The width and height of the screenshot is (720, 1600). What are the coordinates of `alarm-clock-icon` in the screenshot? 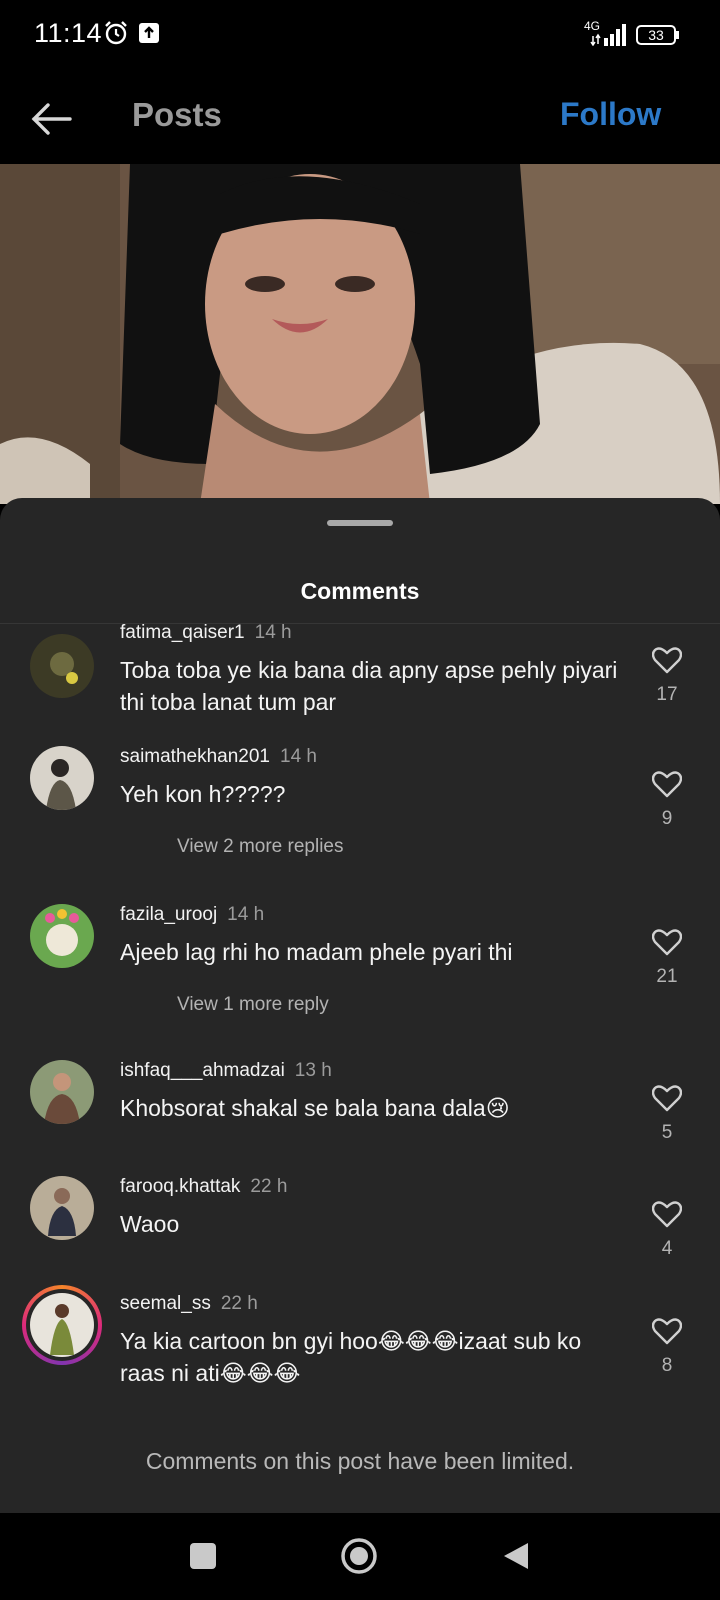 It's located at (116, 33).